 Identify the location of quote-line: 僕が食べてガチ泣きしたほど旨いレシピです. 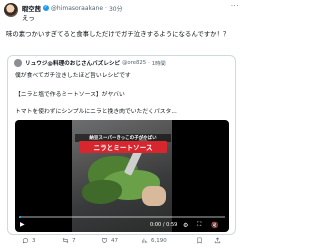
(73, 76).